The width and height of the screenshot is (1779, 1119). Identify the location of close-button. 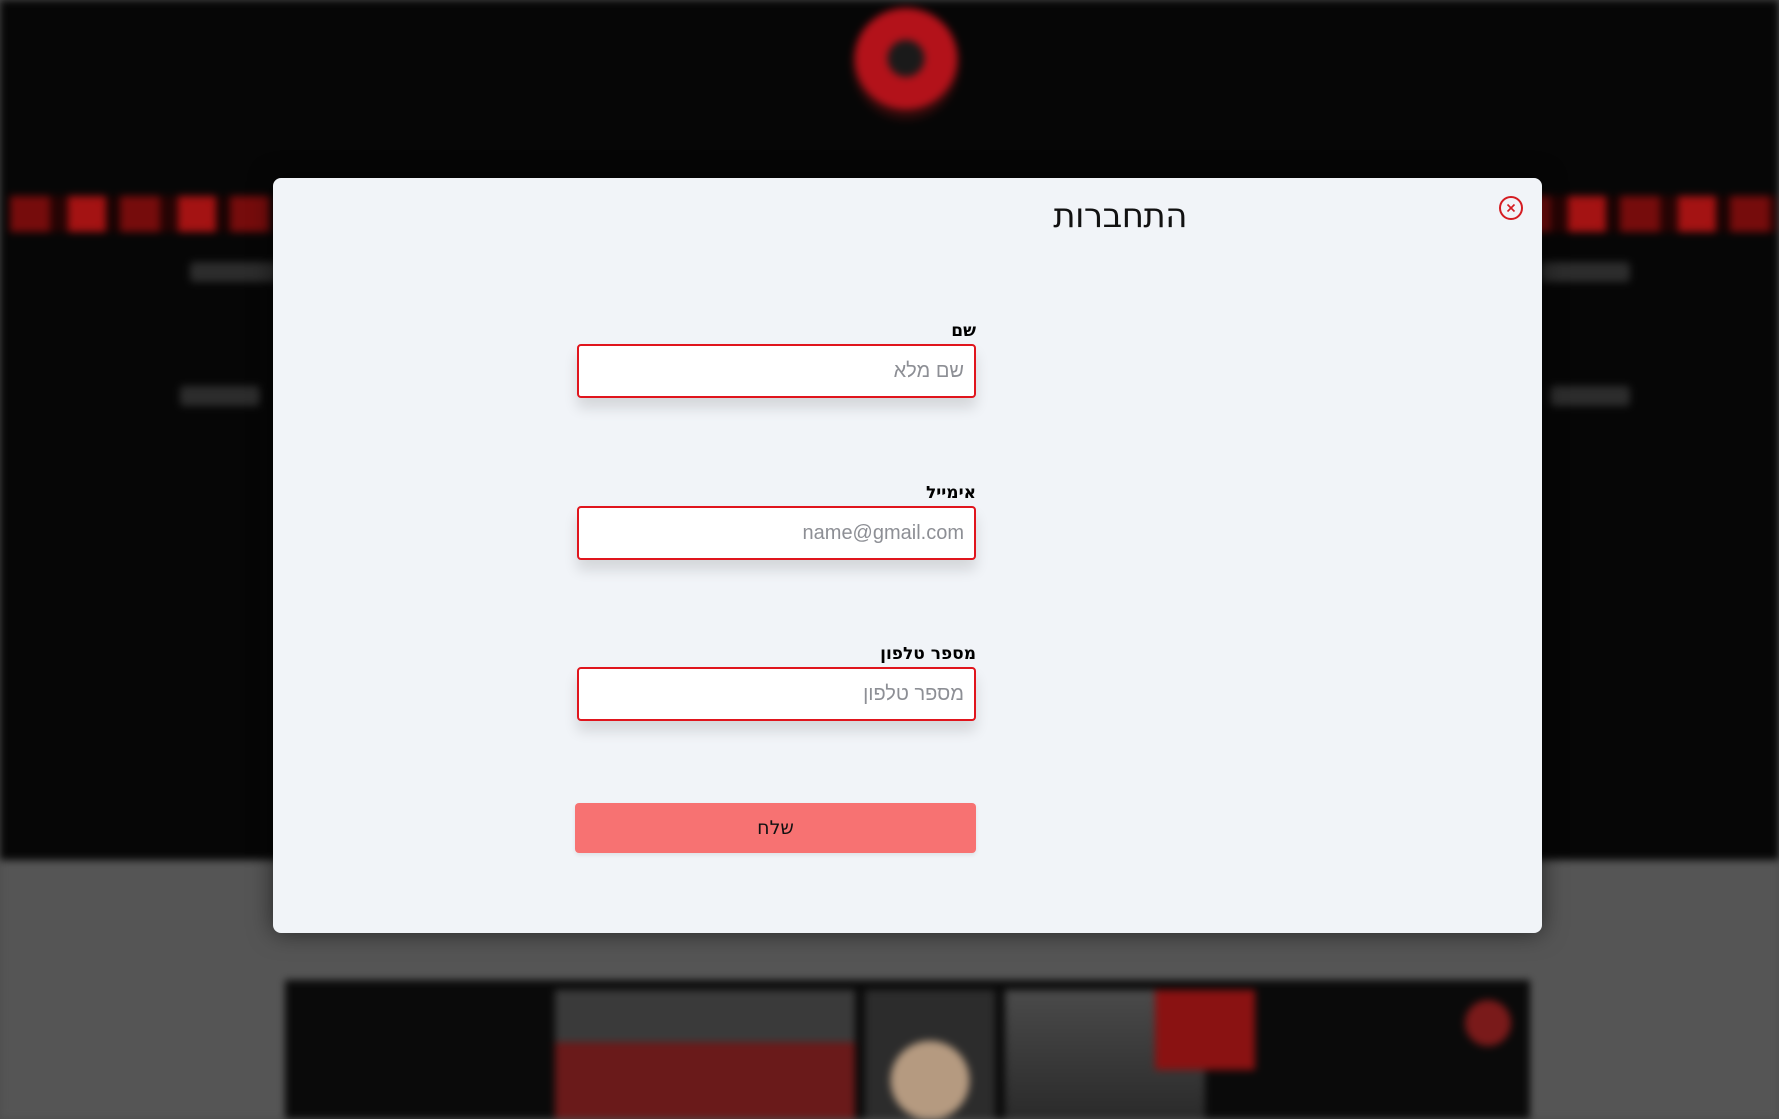
(1511, 208).